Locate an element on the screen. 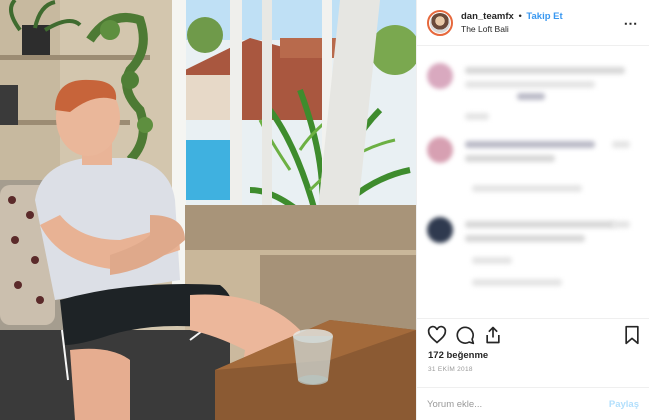  heart-icon is located at coordinates (437, 335).